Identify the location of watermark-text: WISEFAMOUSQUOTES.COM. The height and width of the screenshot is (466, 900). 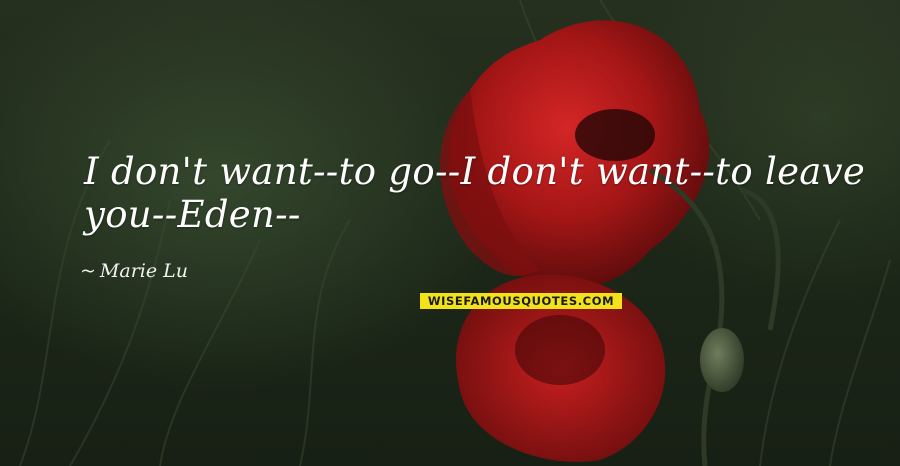
(521, 301).